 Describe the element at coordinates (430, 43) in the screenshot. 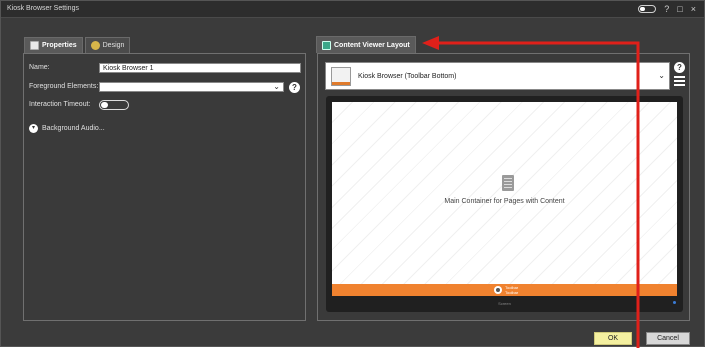

I see `arrow-head` at that location.